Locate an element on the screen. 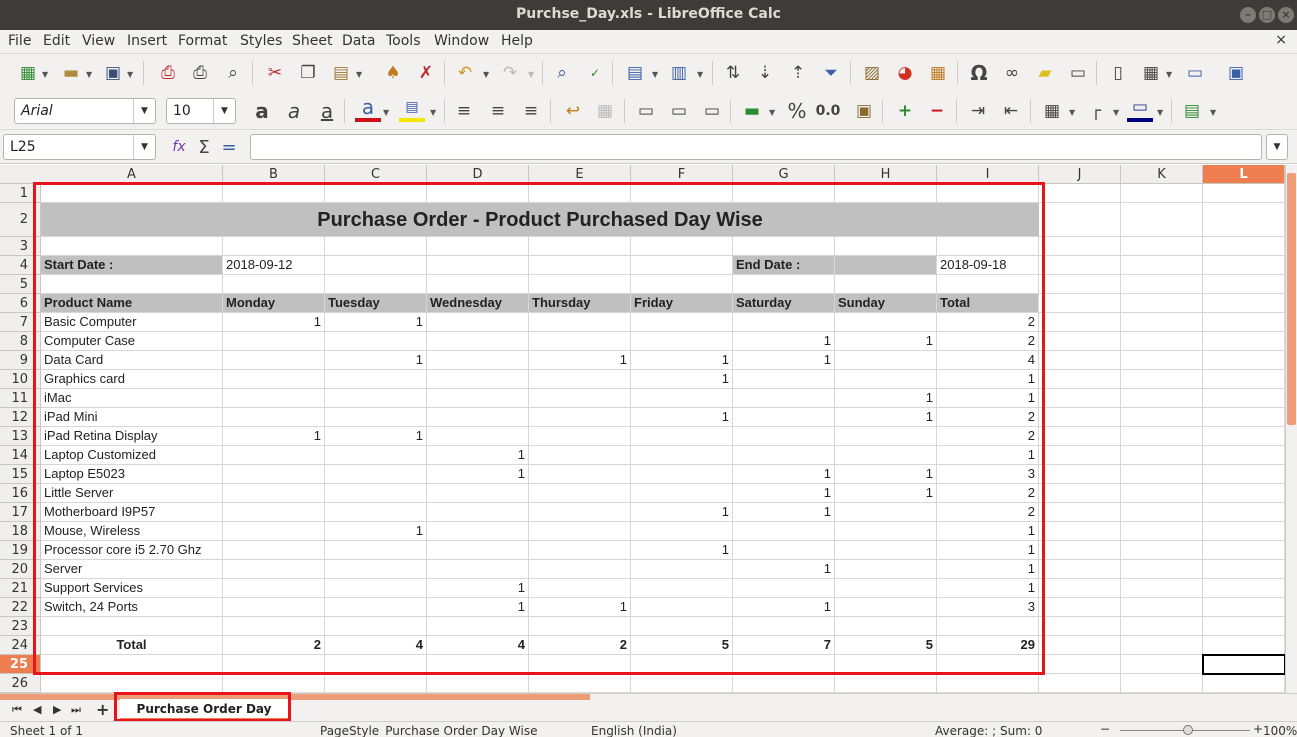  function-wizard-icon: fx is located at coordinates (179, 147).